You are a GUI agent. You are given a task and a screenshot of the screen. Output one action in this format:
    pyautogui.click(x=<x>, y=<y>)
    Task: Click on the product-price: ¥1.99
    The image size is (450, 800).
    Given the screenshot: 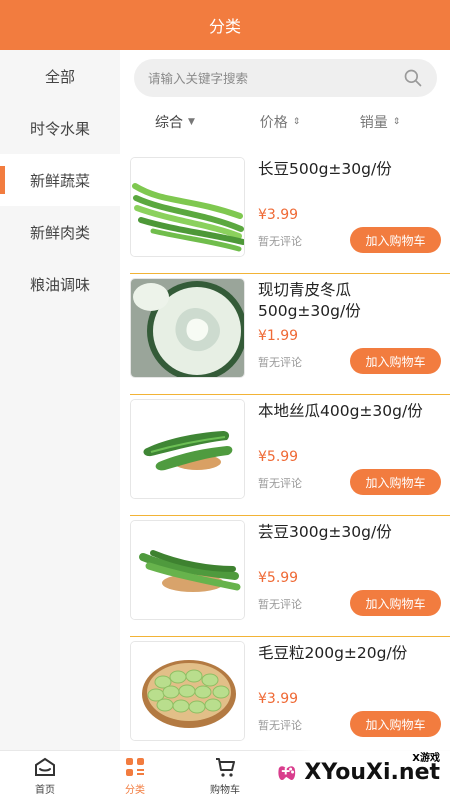 What is the action you would take?
    pyautogui.click(x=278, y=336)
    